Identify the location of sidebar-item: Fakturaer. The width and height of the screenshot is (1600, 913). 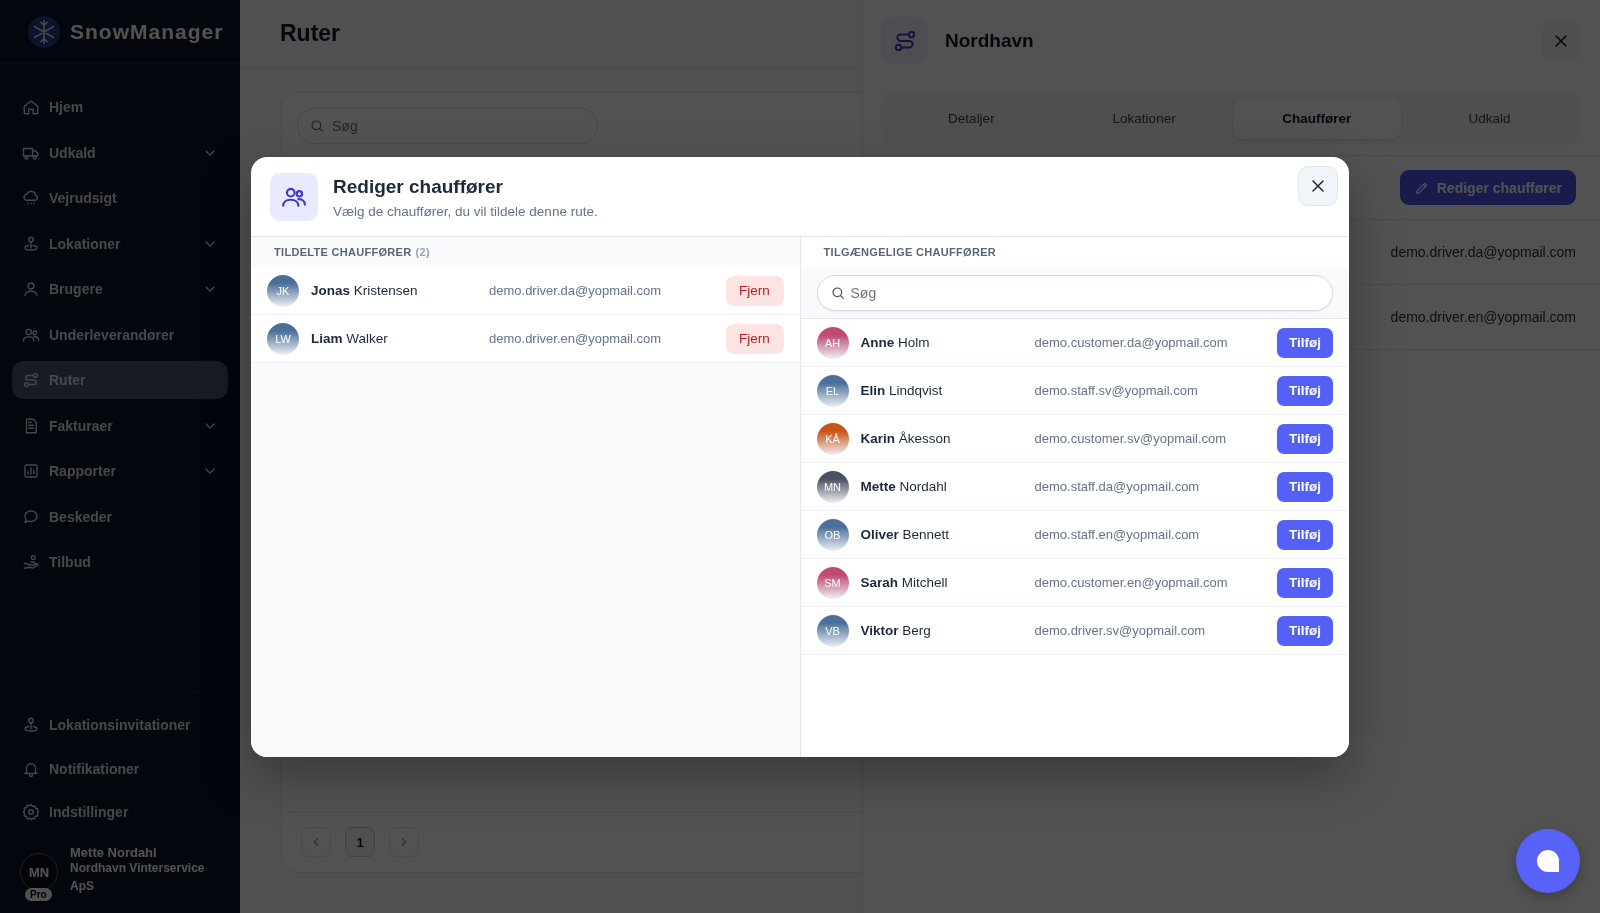
(120, 425).